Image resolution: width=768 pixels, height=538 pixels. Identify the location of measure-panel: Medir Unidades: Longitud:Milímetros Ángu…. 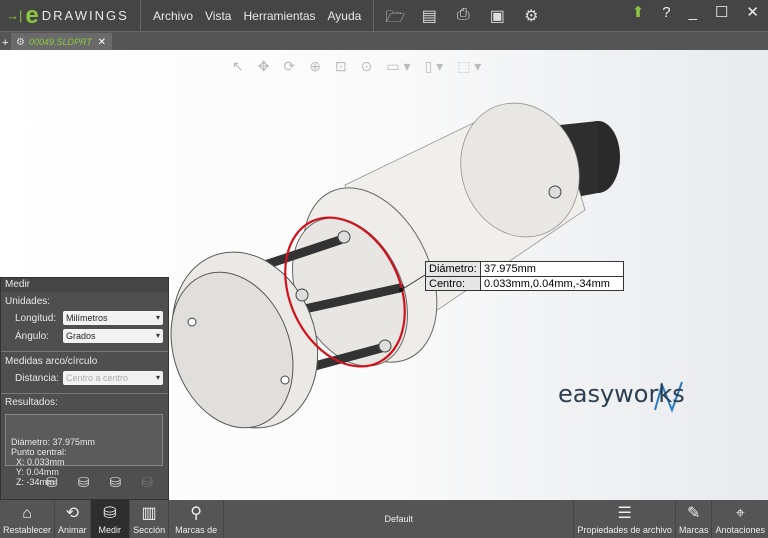
(84, 388).